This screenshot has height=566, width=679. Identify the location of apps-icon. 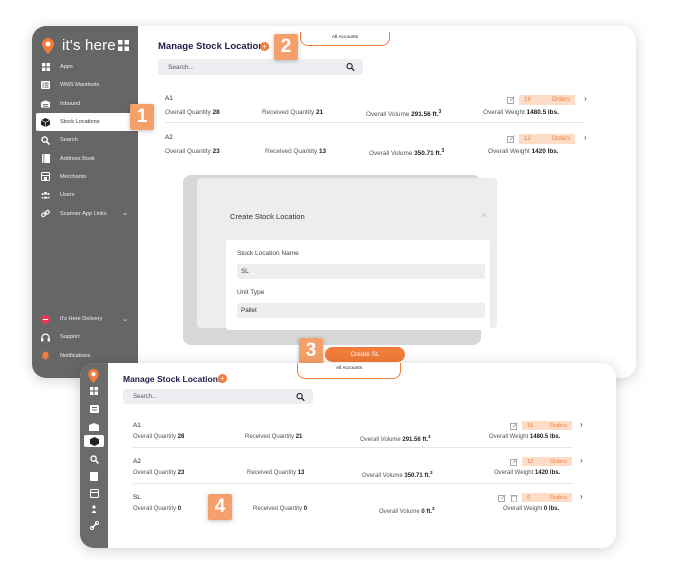
(94, 391).